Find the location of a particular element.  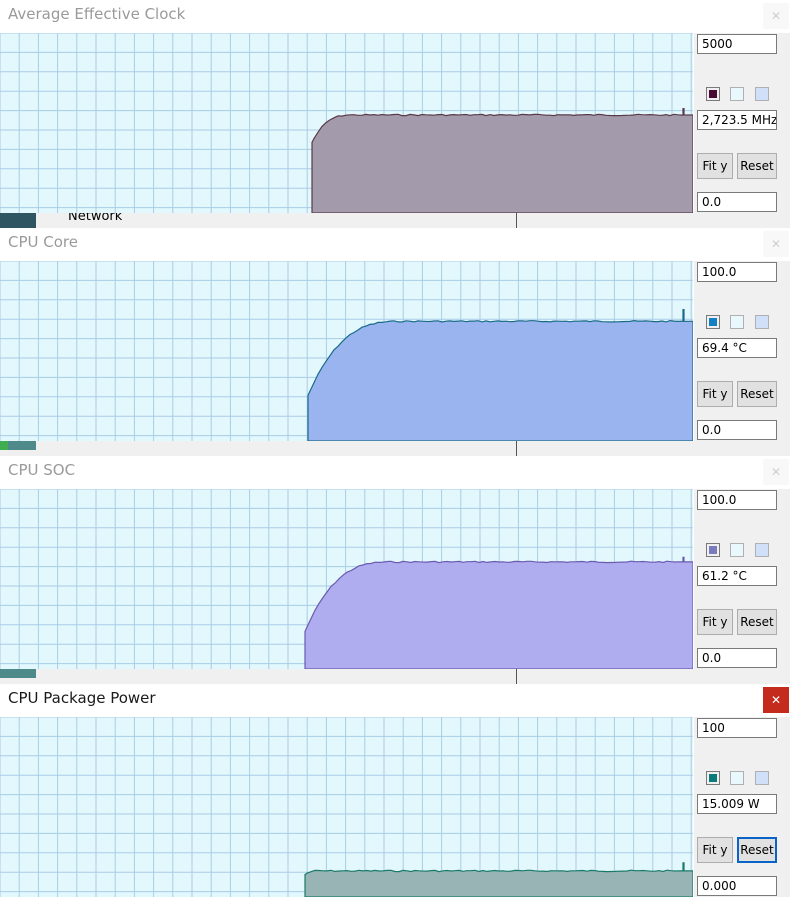

title-bar: CPU SOC ✕ is located at coordinates (395, 472).